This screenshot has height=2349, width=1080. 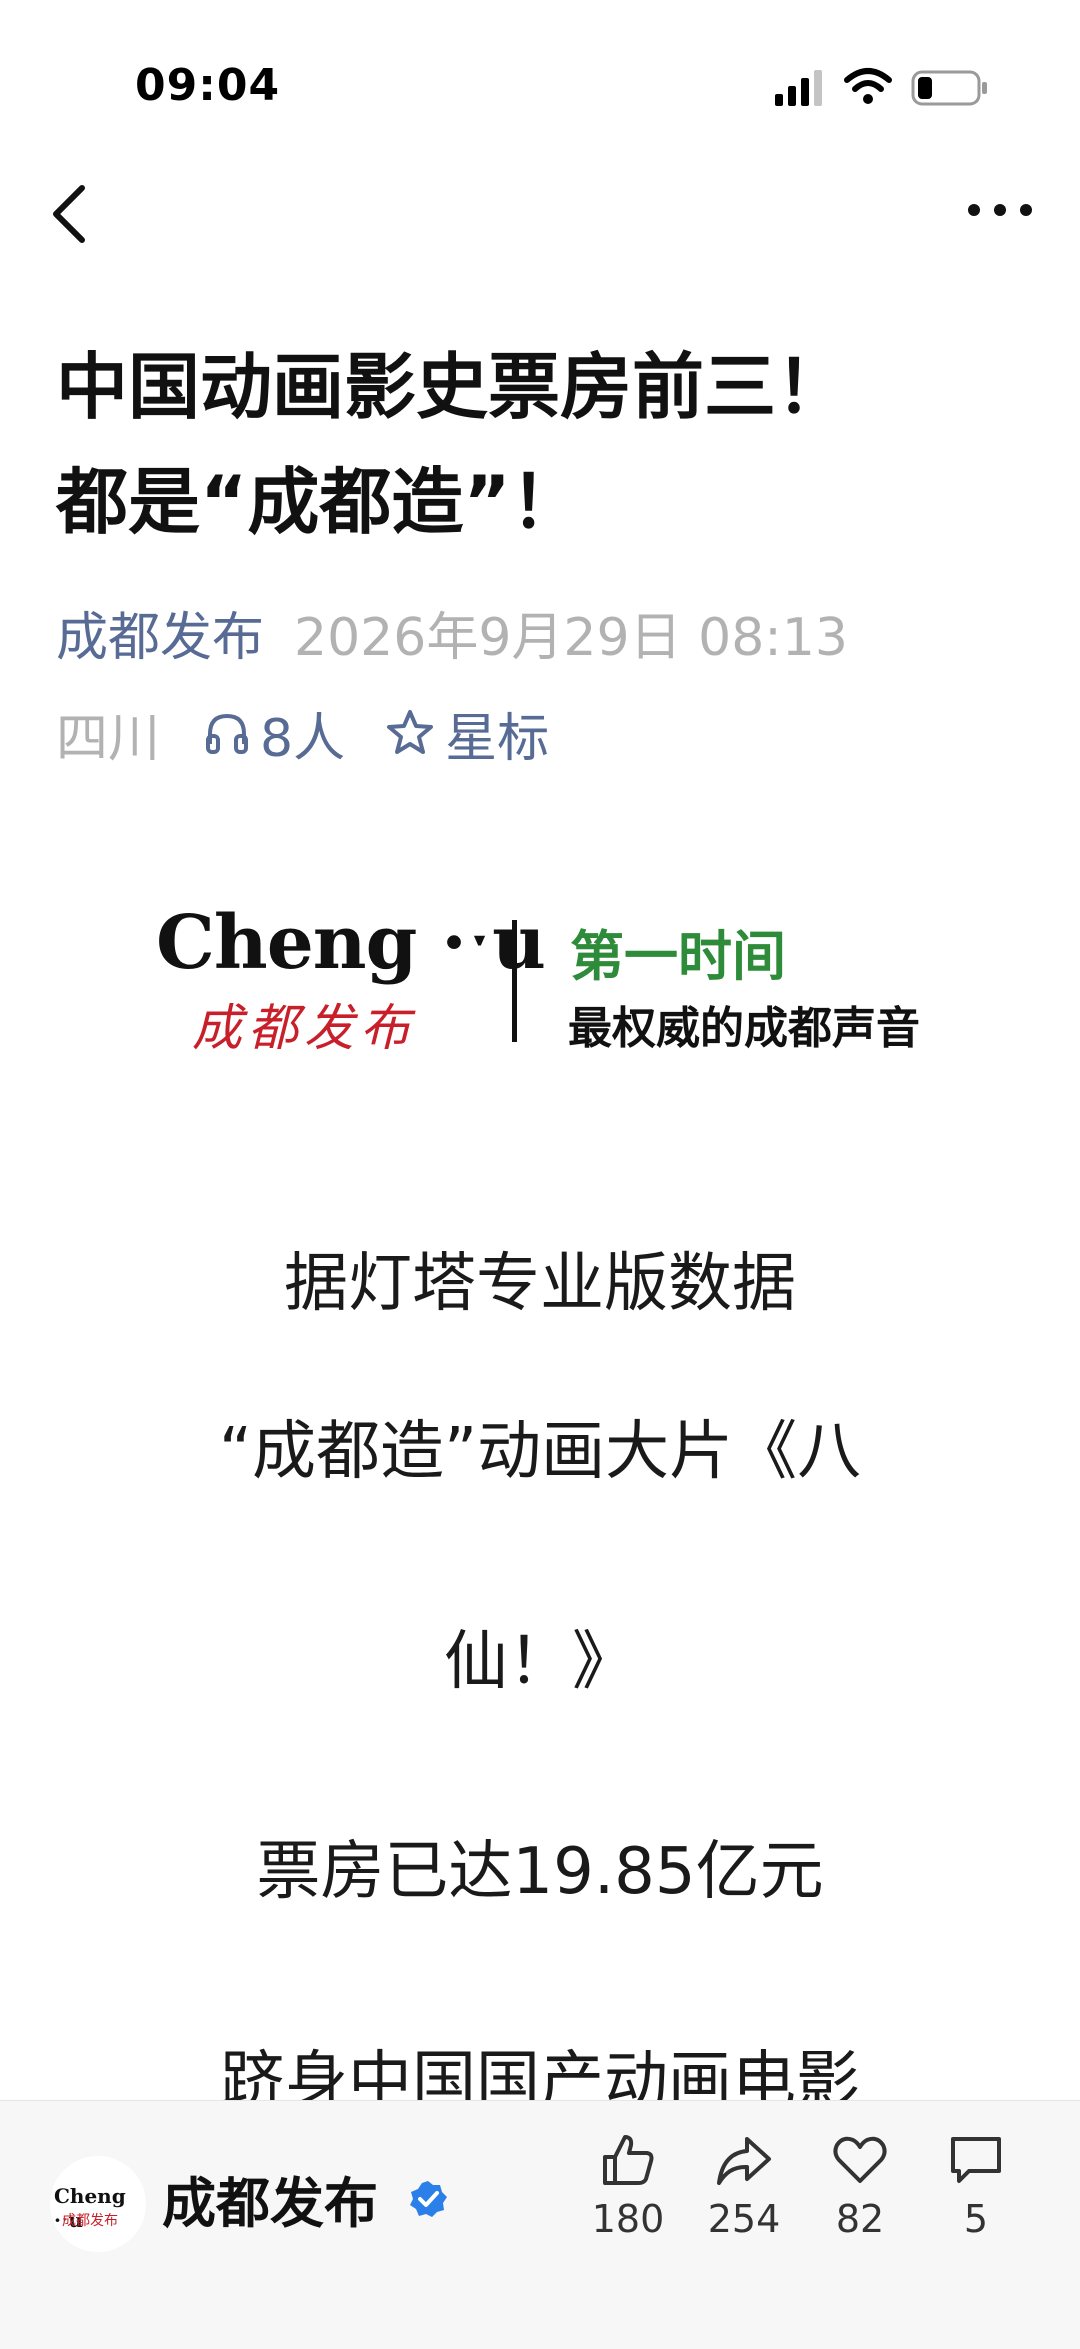 I want to click on back-arrow-icon, so click(x=69, y=214).